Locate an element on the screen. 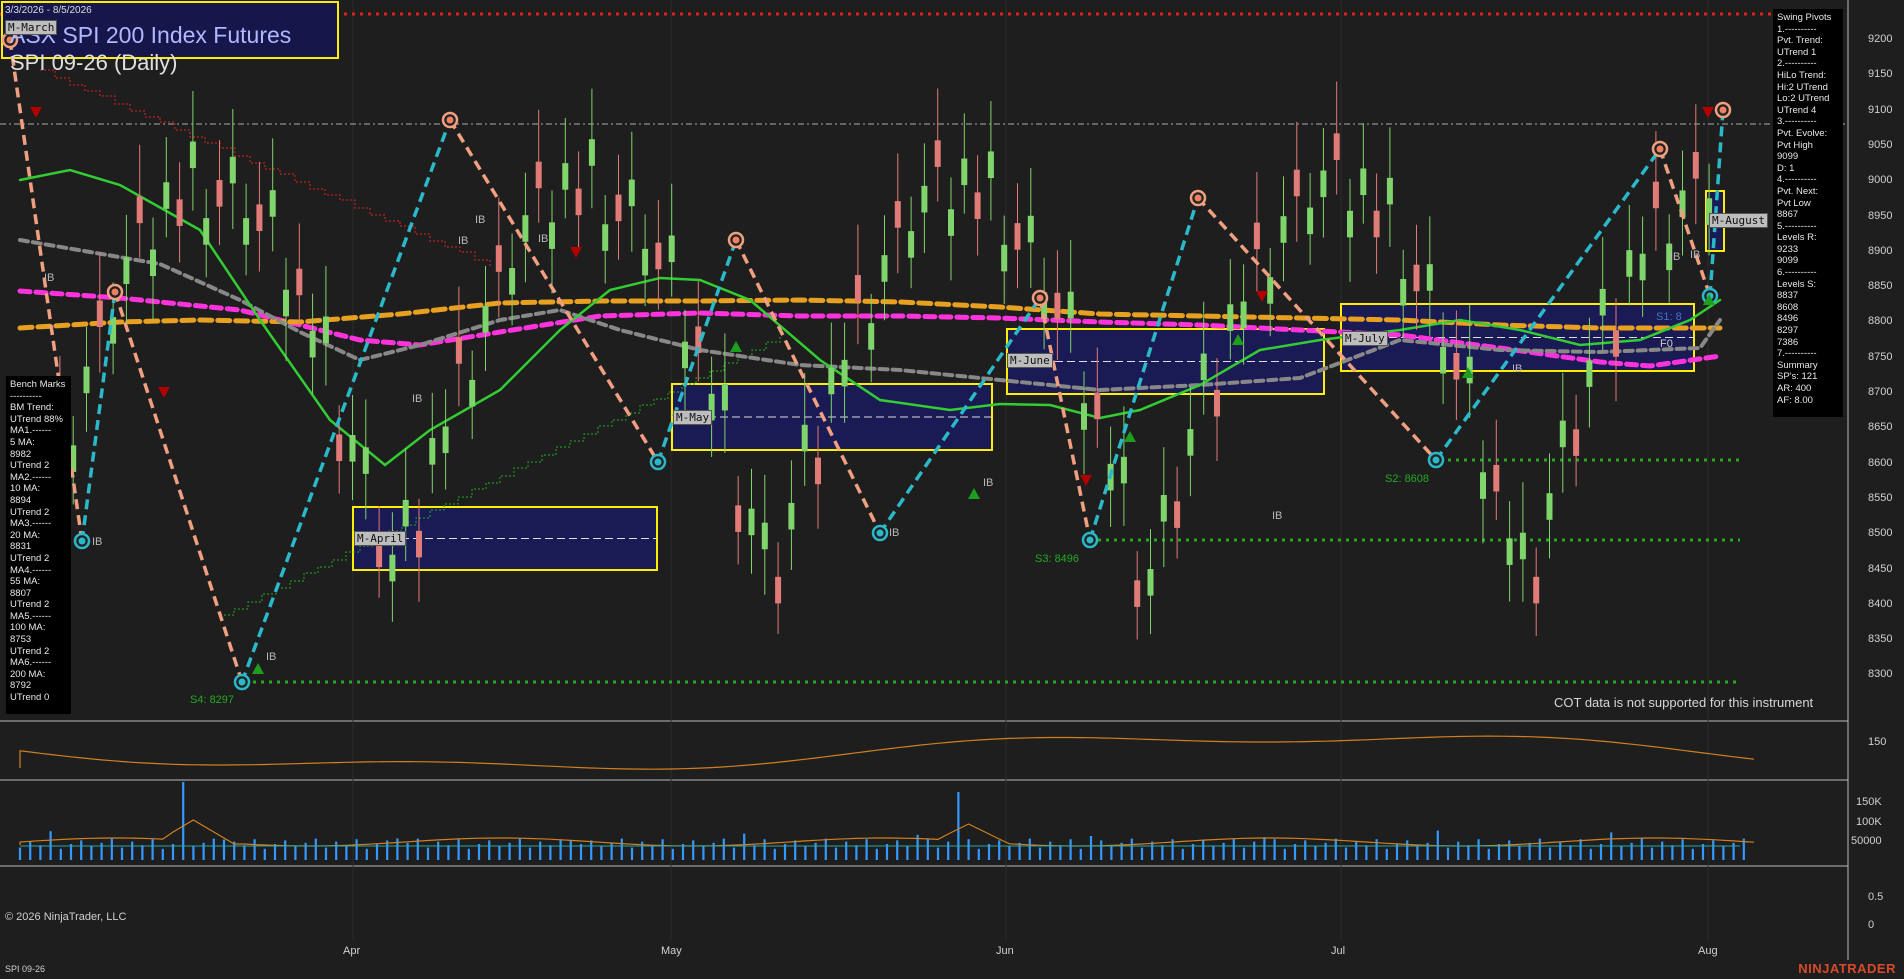 This screenshot has height=979, width=1904. contract-title: SPI 09-26 (Daily) is located at coordinates (94, 62).